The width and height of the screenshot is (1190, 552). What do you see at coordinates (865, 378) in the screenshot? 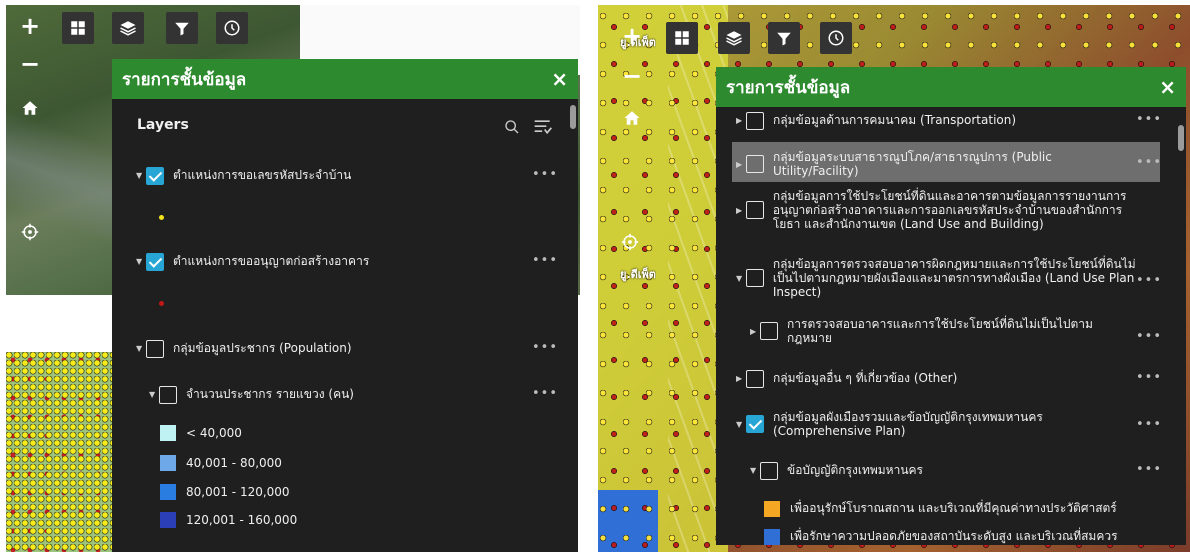
I see `layer-label: กลุ่มข้อมูลอื่น ๆ ที่เกี่ยวข้อง (Other)` at bounding box center [865, 378].